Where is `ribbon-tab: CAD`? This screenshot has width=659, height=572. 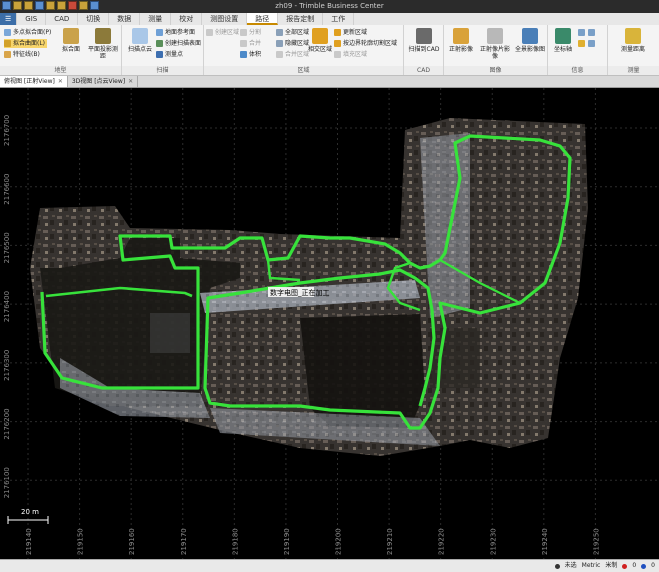 ribbon-tab: CAD is located at coordinates (62, 19).